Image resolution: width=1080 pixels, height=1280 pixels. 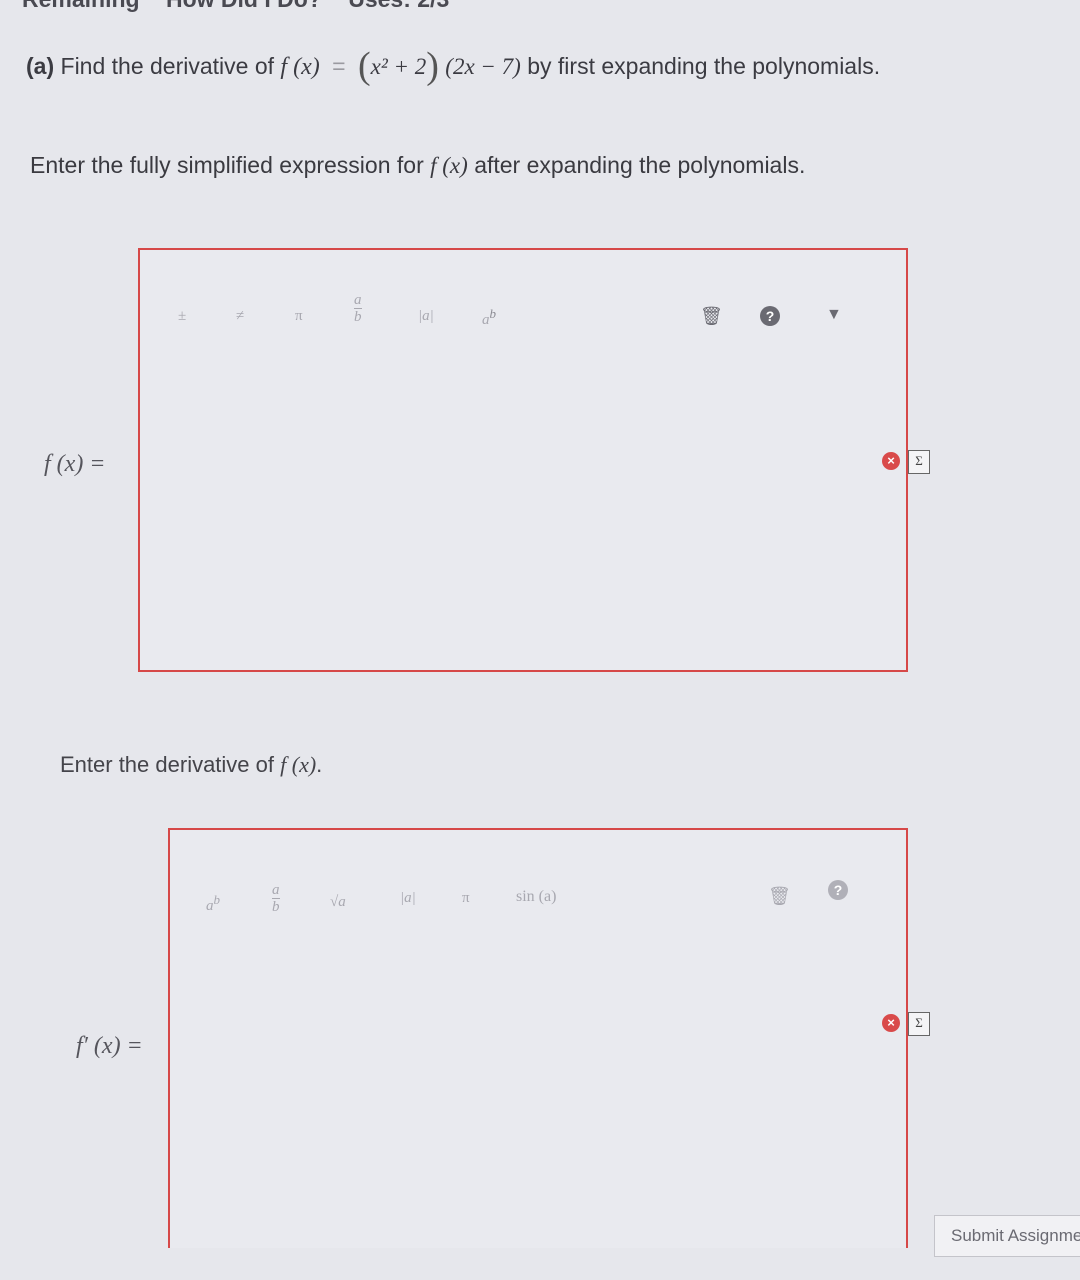 What do you see at coordinates (81, 6) in the screenshot?
I see `remaining-label: Remaining` at bounding box center [81, 6].